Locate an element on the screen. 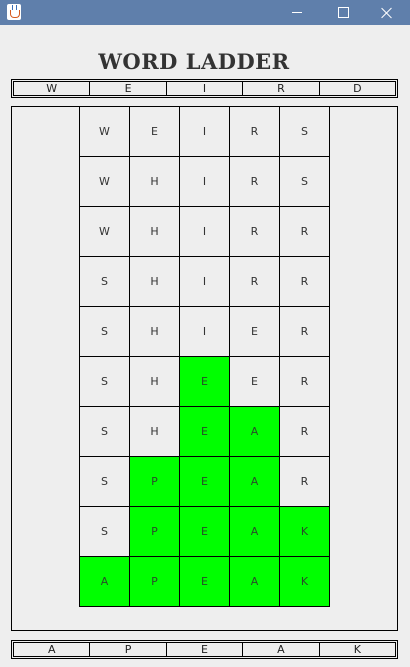  start-word-row: W E I R D is located at coordinates (204, 88).